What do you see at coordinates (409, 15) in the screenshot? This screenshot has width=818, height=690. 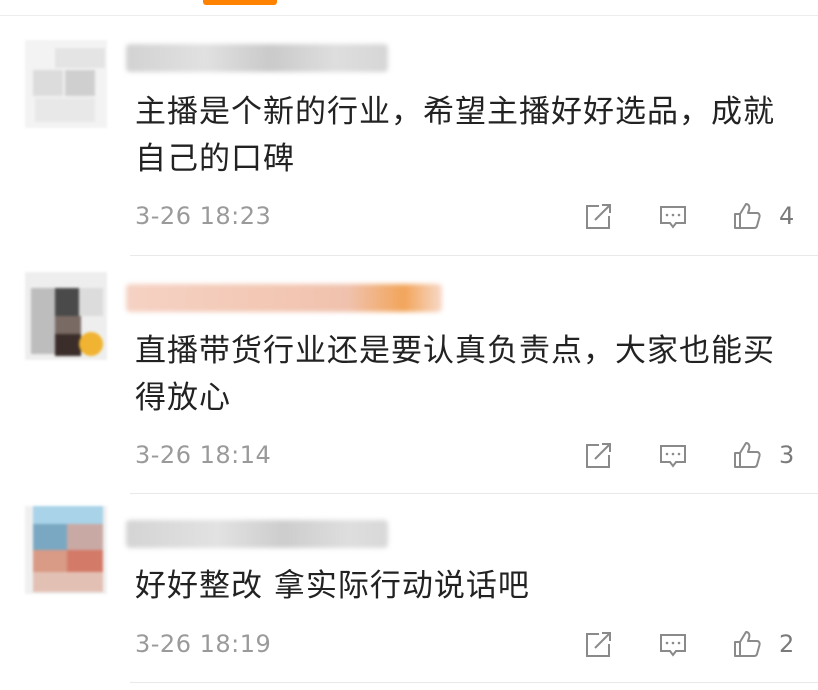 I see `header-divider` at bounding box center [409, 15].